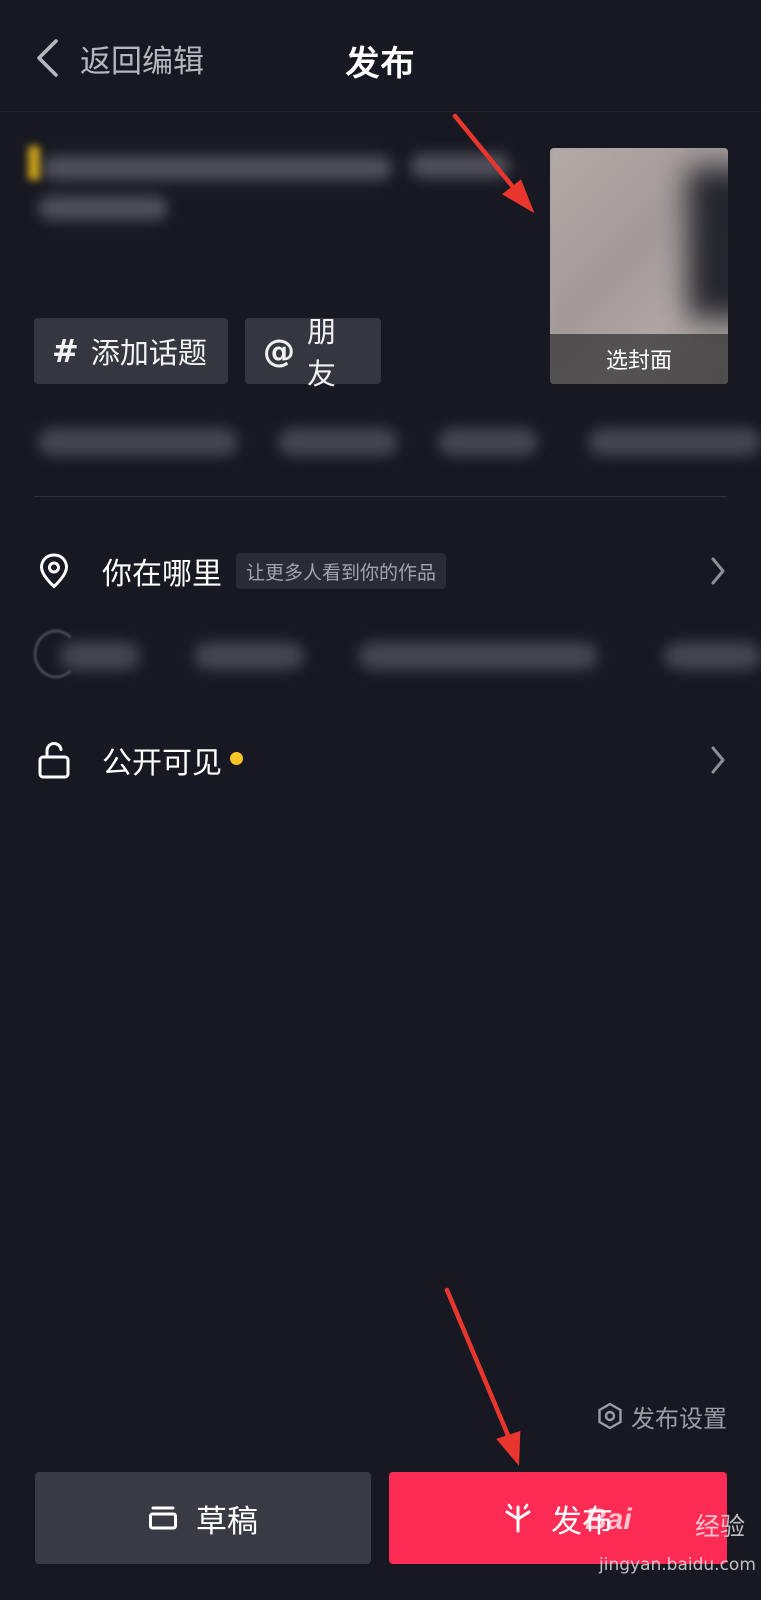 The width and height of the screenshot is (761, 1600). I want to click on divider, so click(380, 496).